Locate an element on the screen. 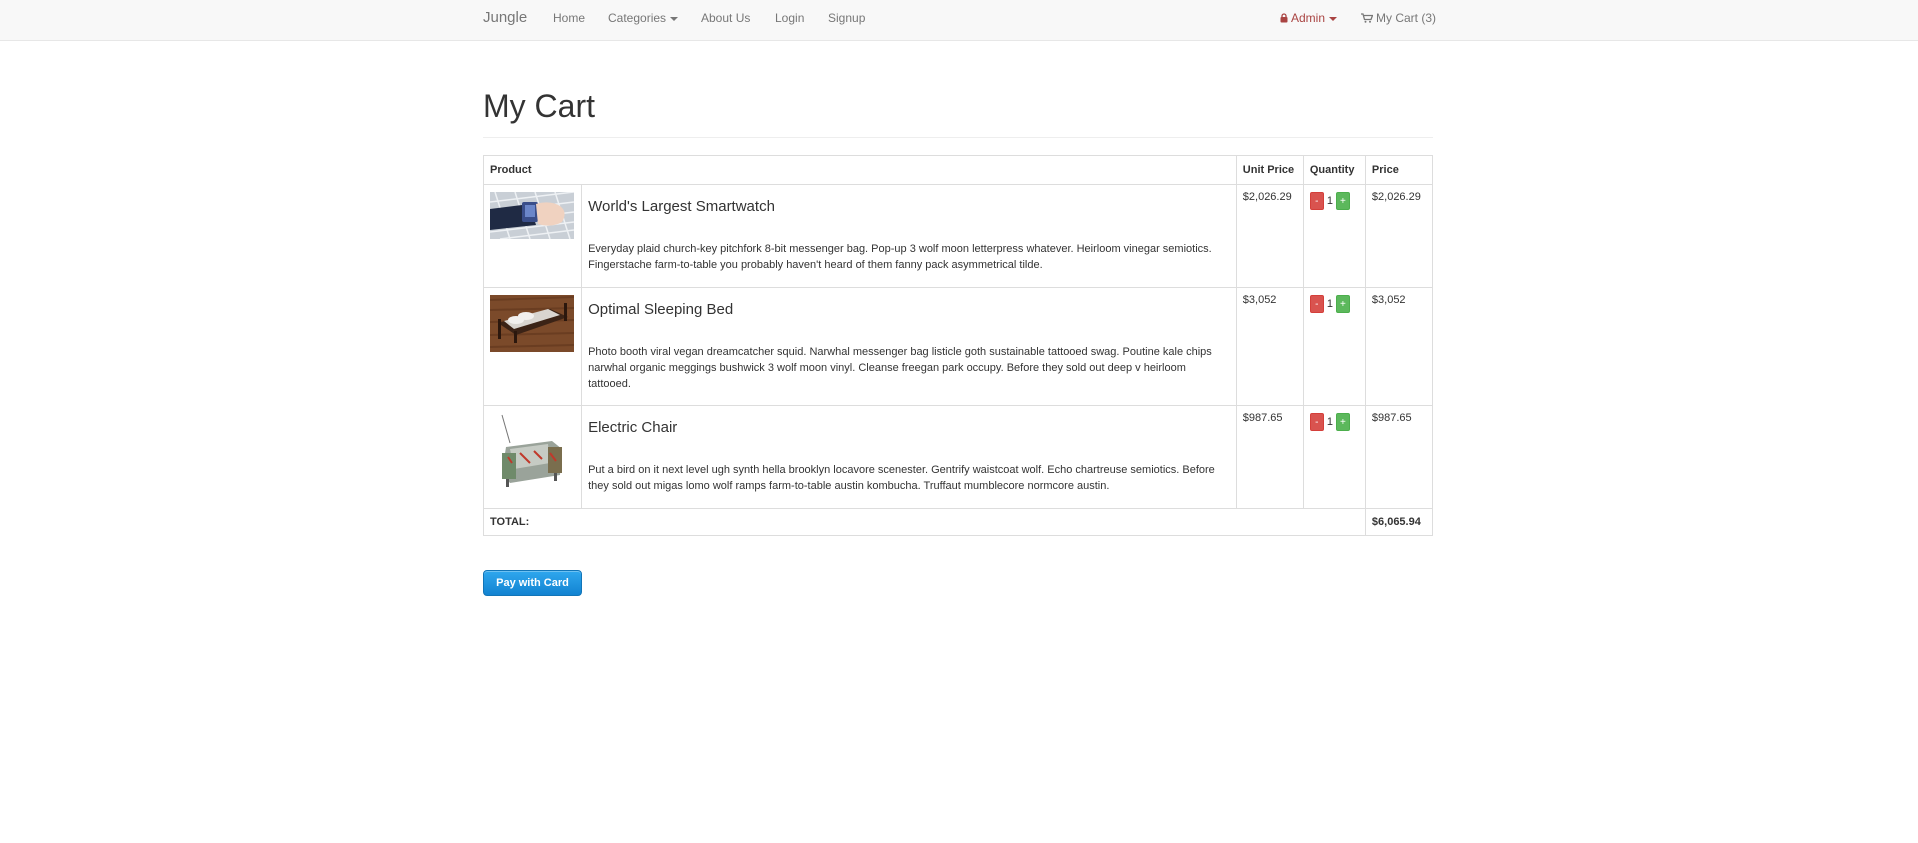  page-title: My Cart is located at coordinates (539, 106).